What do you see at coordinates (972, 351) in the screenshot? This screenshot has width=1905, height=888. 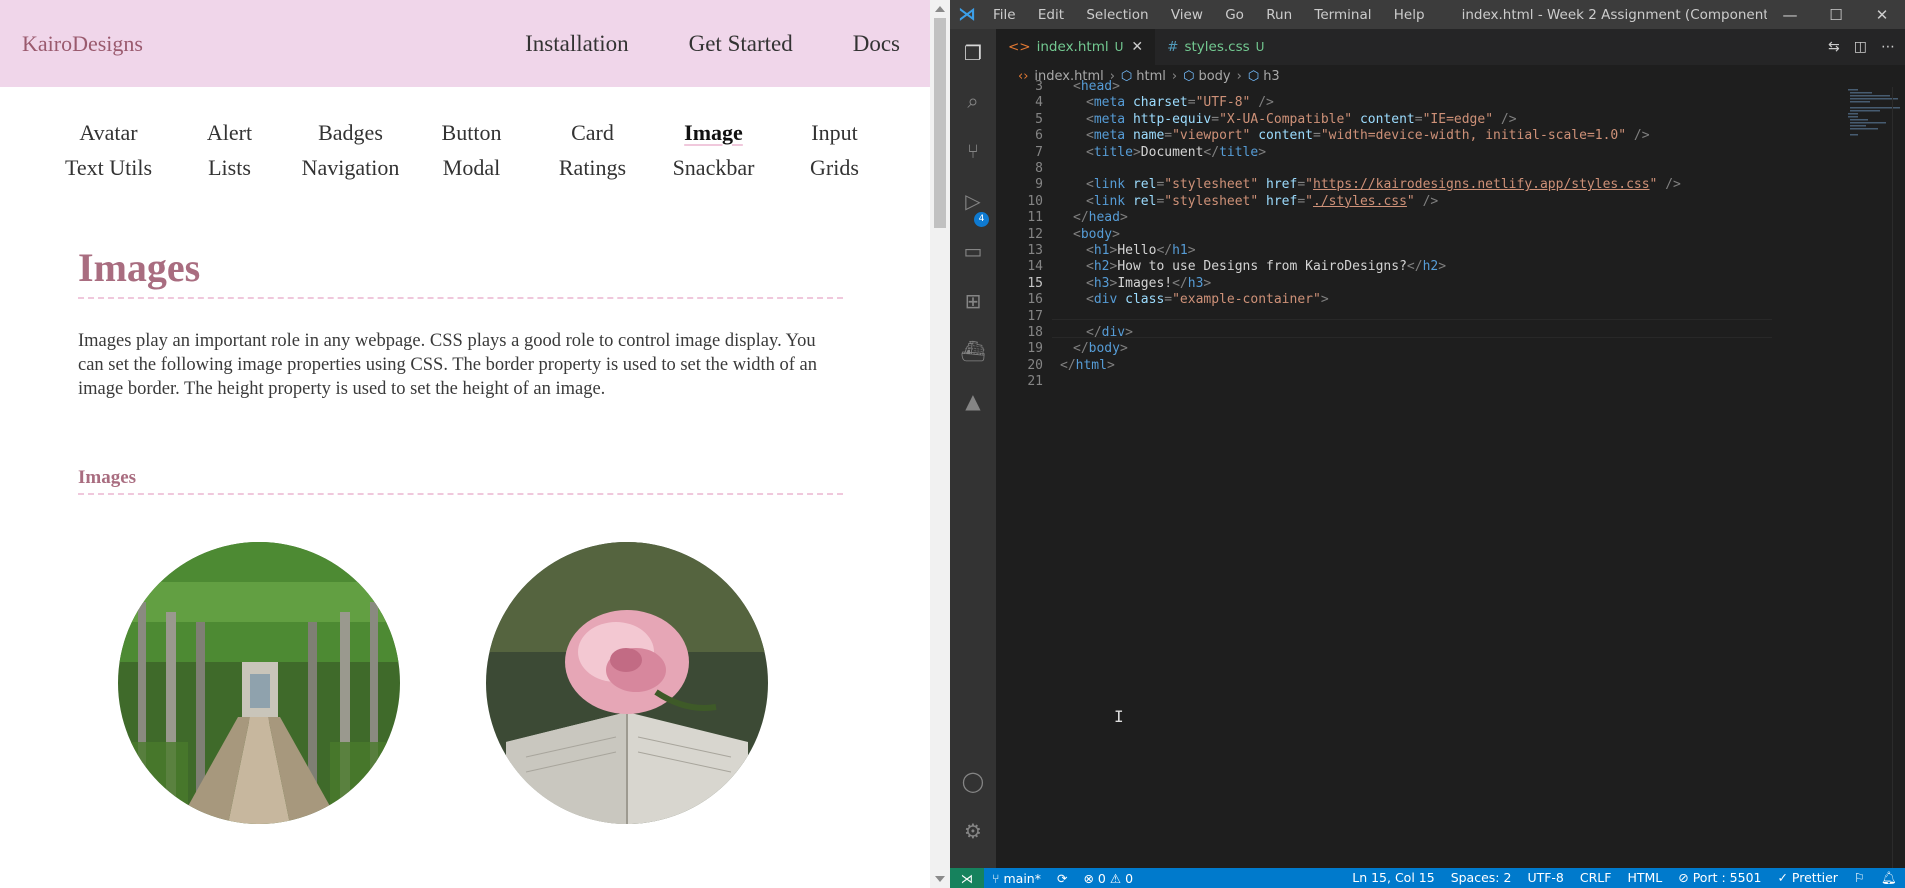 I see `docker-icon: ⛴` at bounding box center [972, 351].